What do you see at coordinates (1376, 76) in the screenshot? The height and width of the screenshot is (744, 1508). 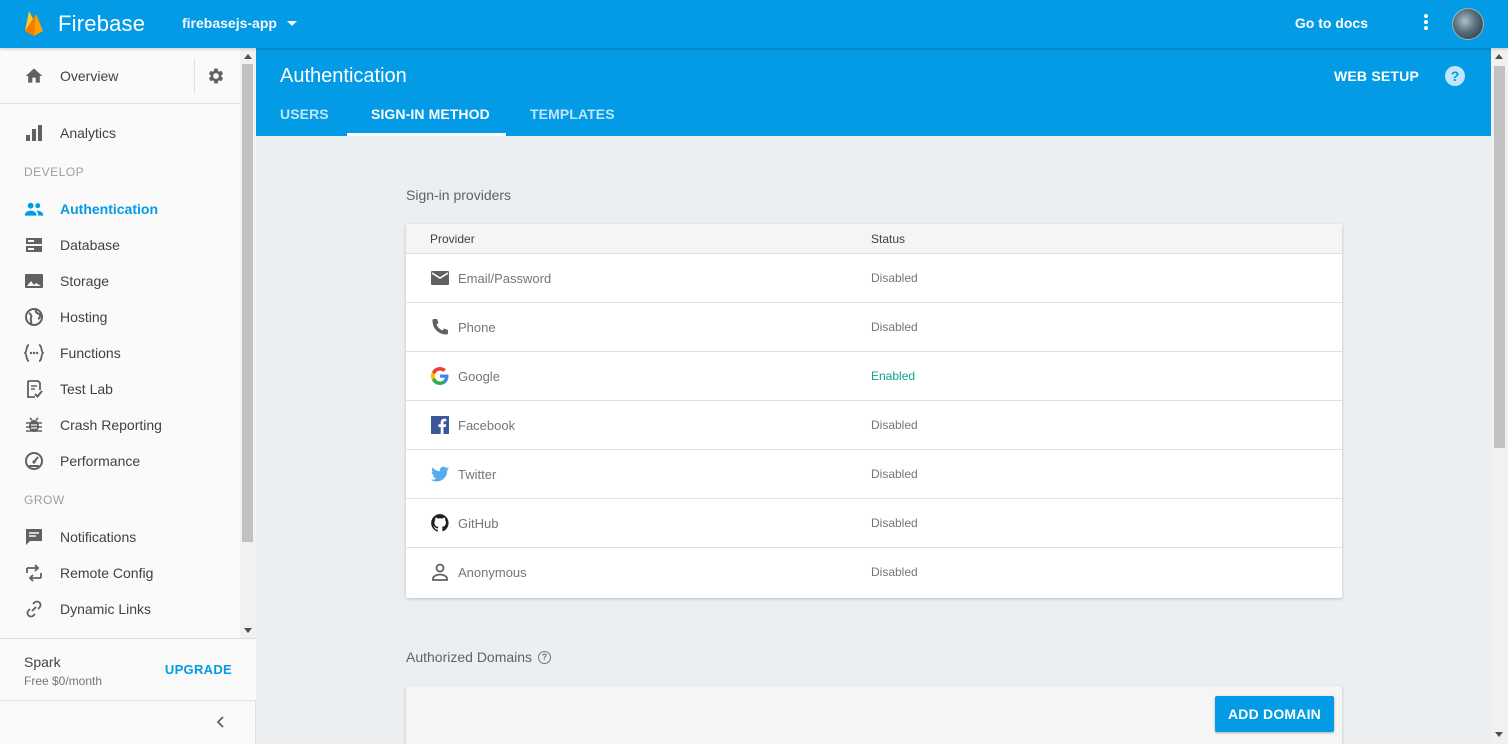 I see `web-setup-button: WEB SETUP` at bounding box center [1376, 76].